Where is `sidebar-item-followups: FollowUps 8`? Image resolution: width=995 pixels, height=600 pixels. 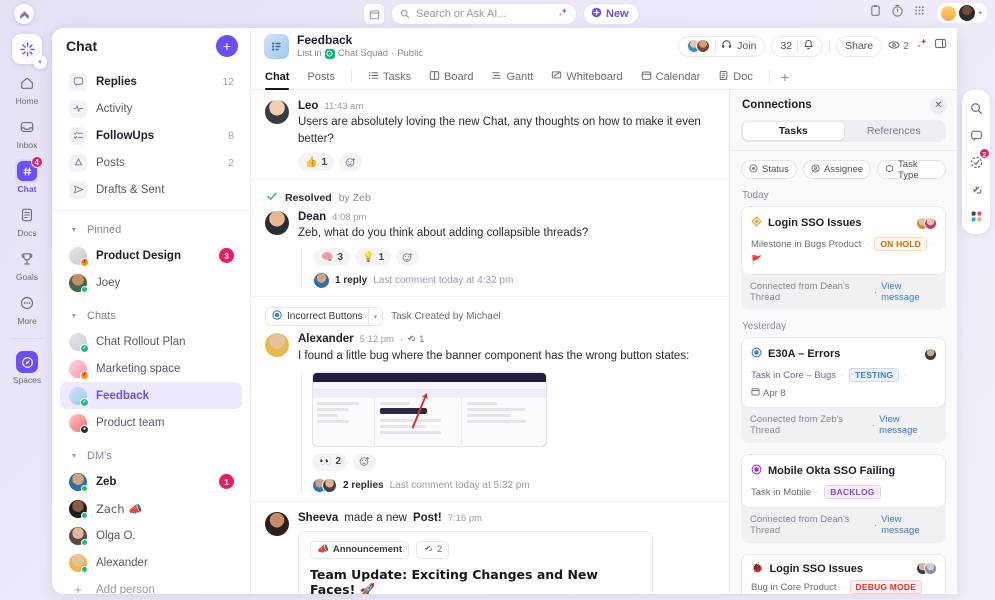 sidebar-item-followups: FollowUps 8 is located at coordinates (151, 135).